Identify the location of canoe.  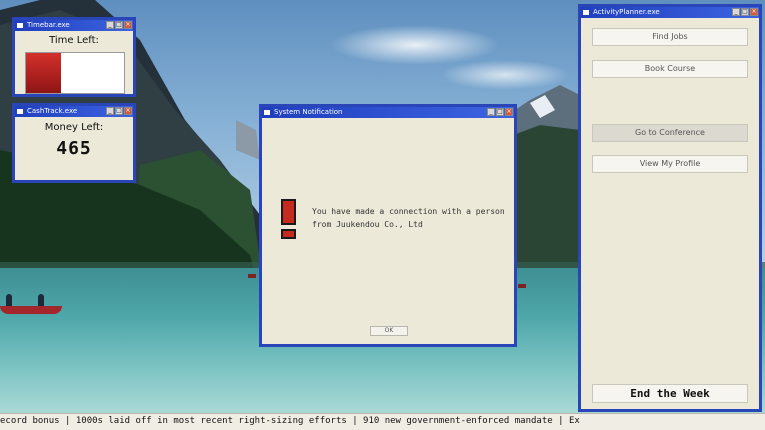
(31, 310).